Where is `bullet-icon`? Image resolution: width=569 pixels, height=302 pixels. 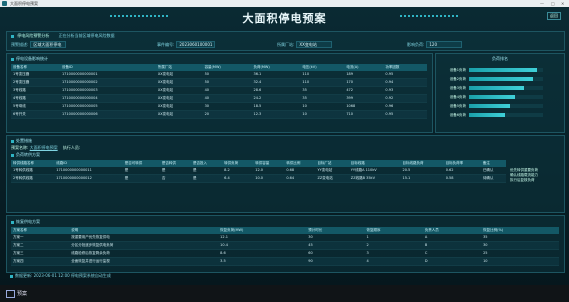
bullet-icon is located at coordinates (12, 222).